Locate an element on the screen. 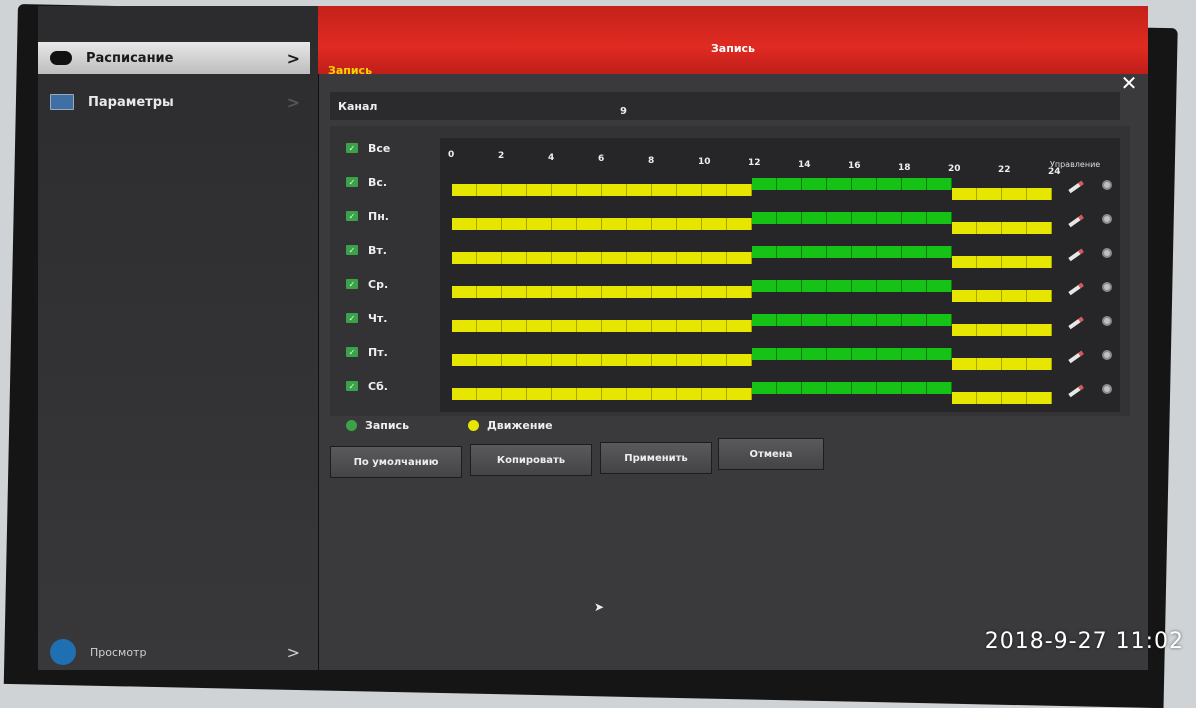  day-checkbox: ✓ Чт. is located at coordinates (386, 318).